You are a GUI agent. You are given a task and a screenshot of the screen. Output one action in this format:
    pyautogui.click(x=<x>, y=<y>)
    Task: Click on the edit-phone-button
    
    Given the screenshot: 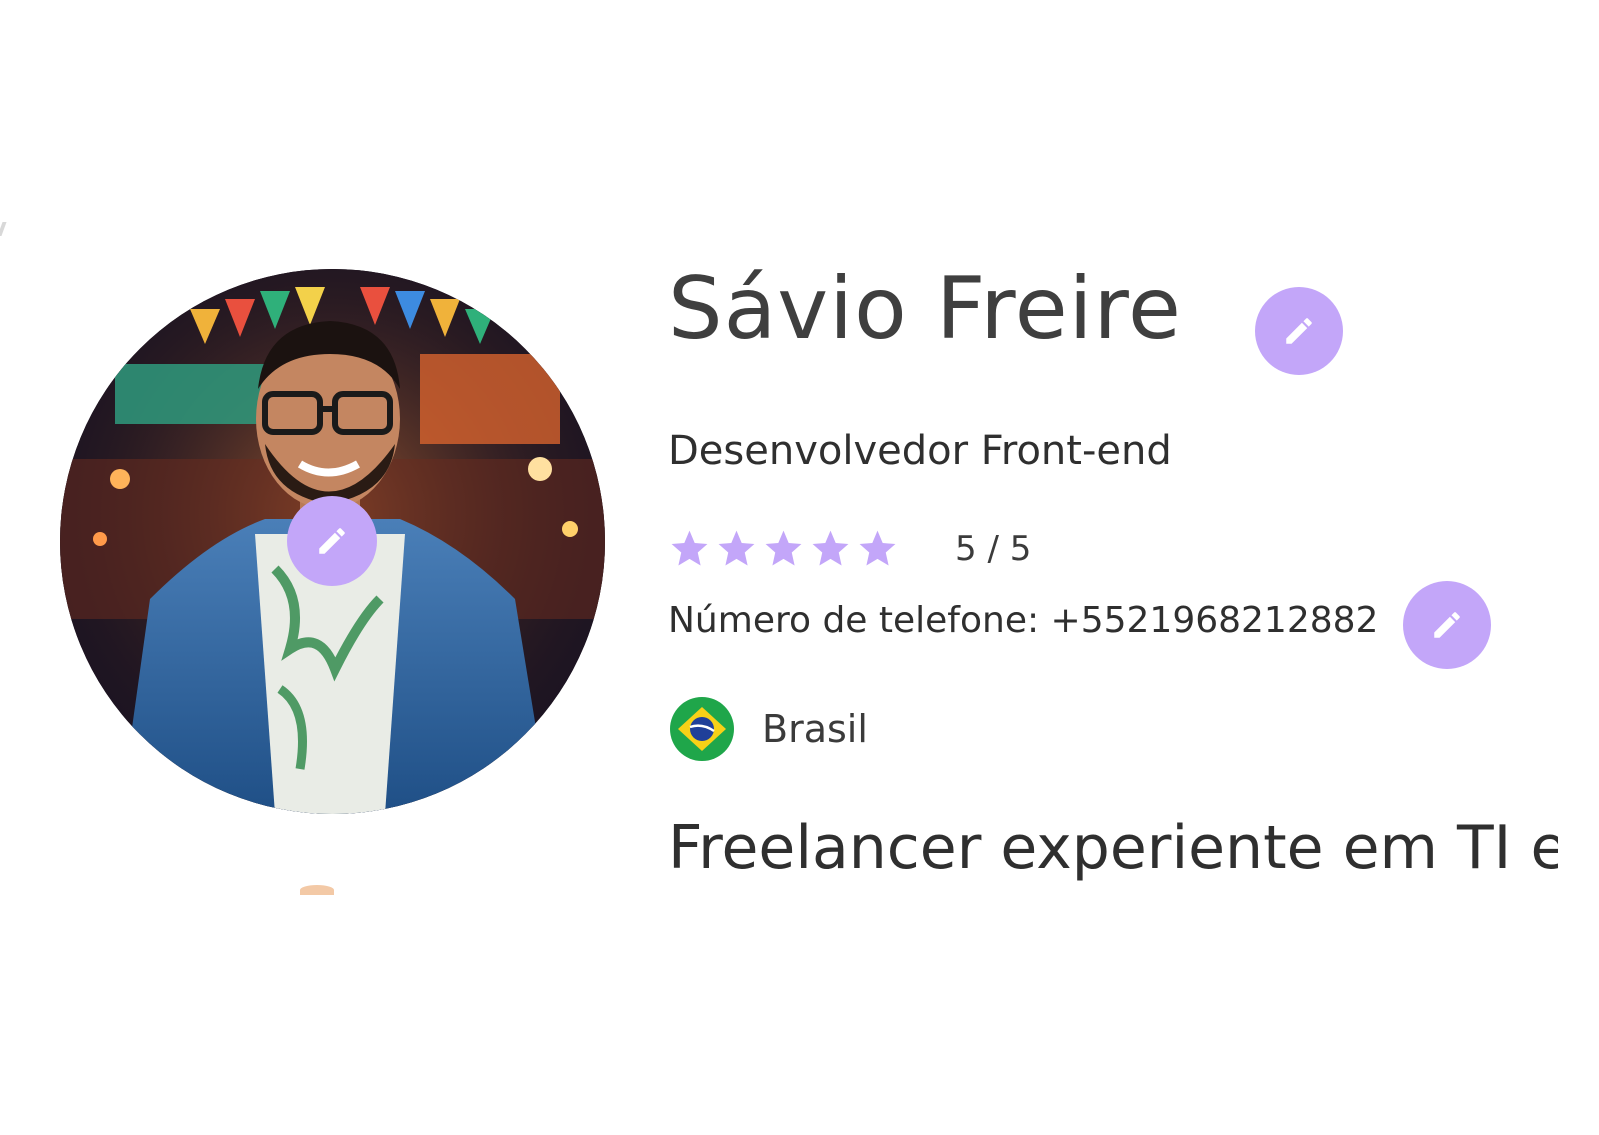 What is the action you would take?
    pyautogui.click(x=1447, y=625)
    